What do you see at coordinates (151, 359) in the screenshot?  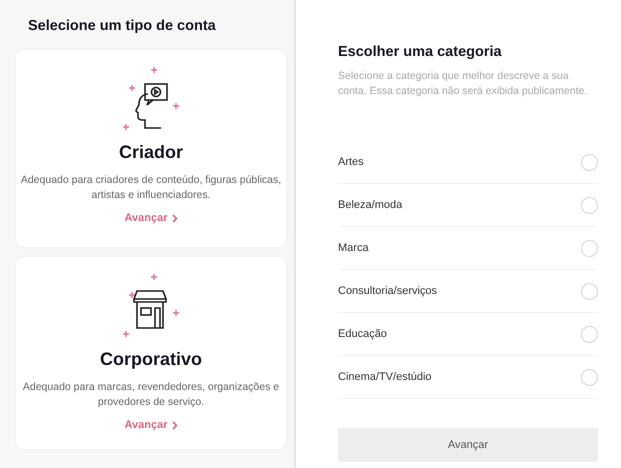 I see `card-title: Corporativo` at bounding box center [151, 359].